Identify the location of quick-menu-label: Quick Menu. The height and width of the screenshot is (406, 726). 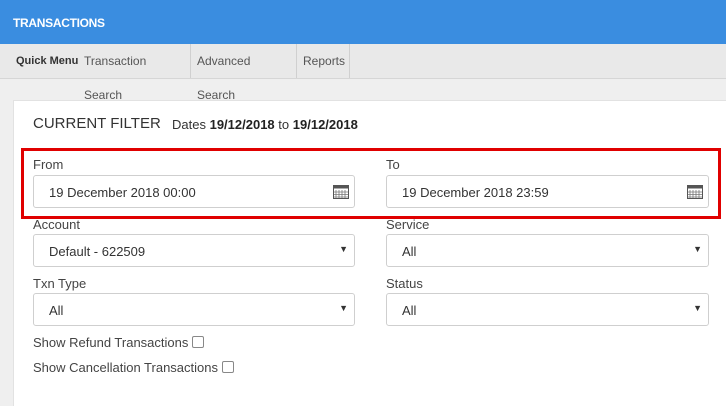
(47, 61).